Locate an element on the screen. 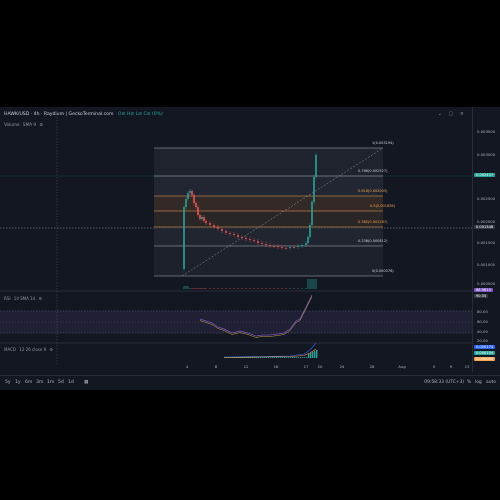  timeframe-5d: 5d is located at coordinates (61, 382).